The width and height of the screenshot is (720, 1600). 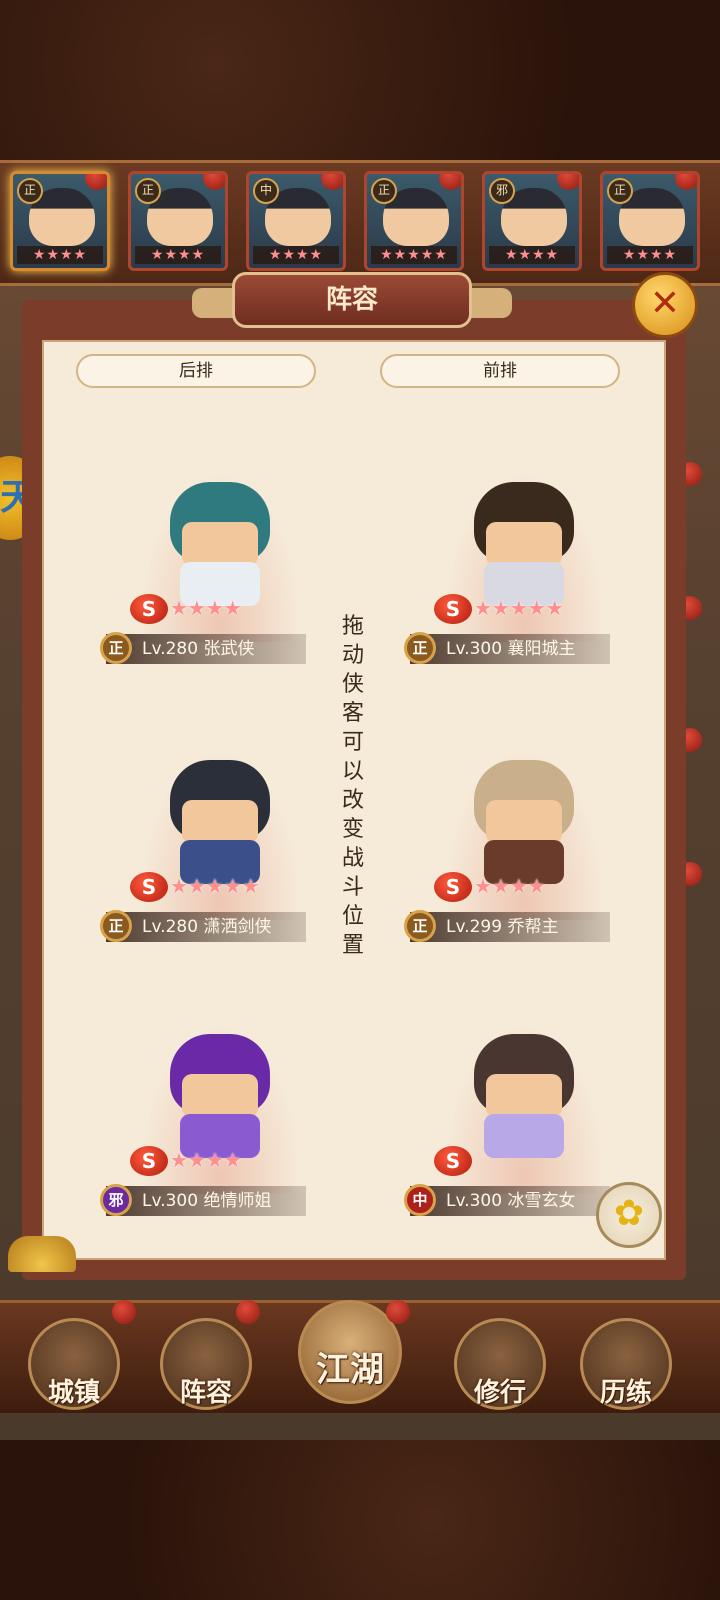 What do you see at coordinates (541, 1201) in the screenshot?
I see `hero-name: 冰雪玄女` at bounding box center [541, 1201].